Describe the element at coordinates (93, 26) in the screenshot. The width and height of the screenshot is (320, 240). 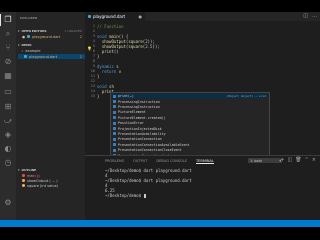
I see `line-number: 1` at that location.